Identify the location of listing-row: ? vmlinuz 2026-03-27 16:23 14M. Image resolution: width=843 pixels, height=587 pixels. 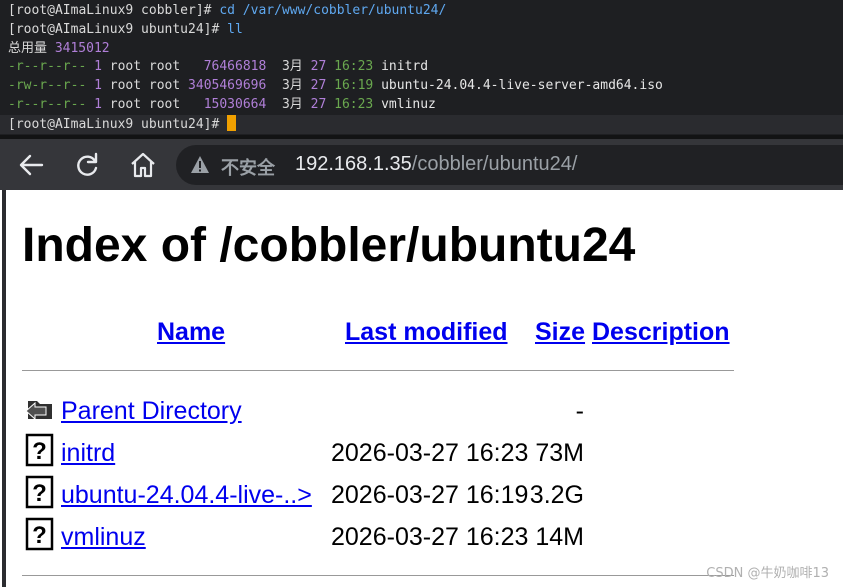
(392, 537).